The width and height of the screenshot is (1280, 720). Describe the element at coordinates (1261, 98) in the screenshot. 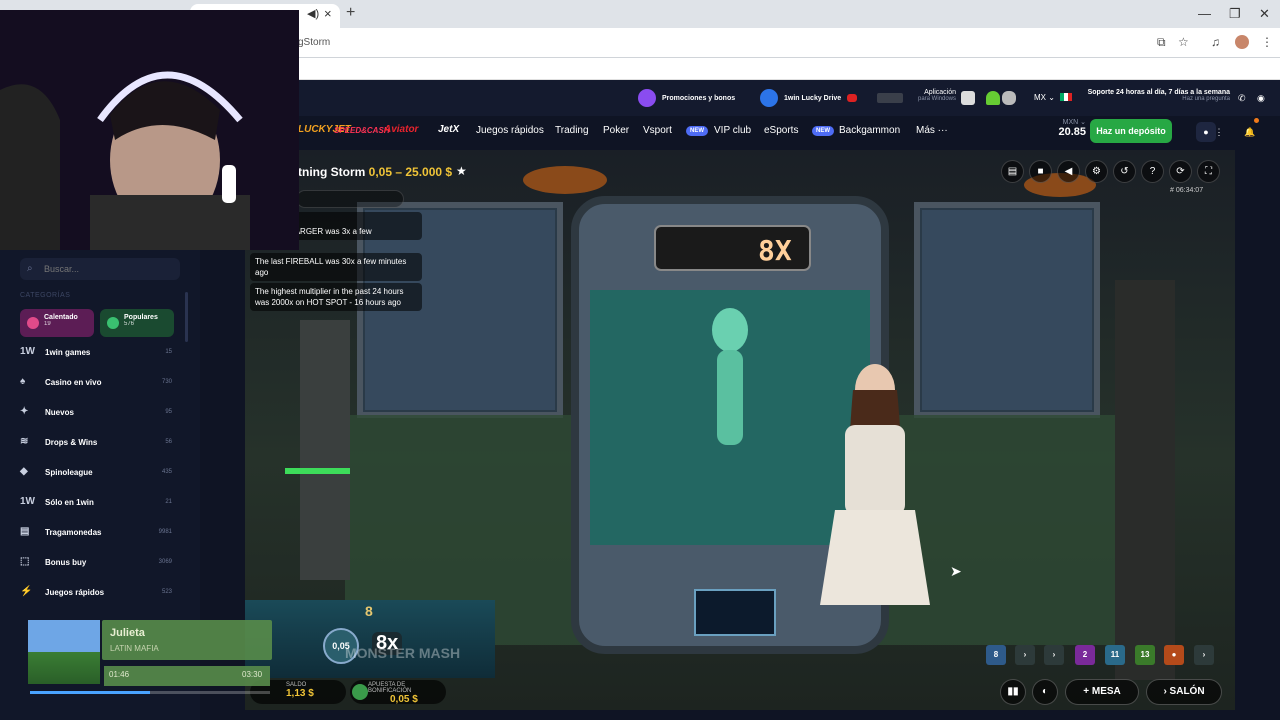

I see `chat-icon: ◉` at that location.